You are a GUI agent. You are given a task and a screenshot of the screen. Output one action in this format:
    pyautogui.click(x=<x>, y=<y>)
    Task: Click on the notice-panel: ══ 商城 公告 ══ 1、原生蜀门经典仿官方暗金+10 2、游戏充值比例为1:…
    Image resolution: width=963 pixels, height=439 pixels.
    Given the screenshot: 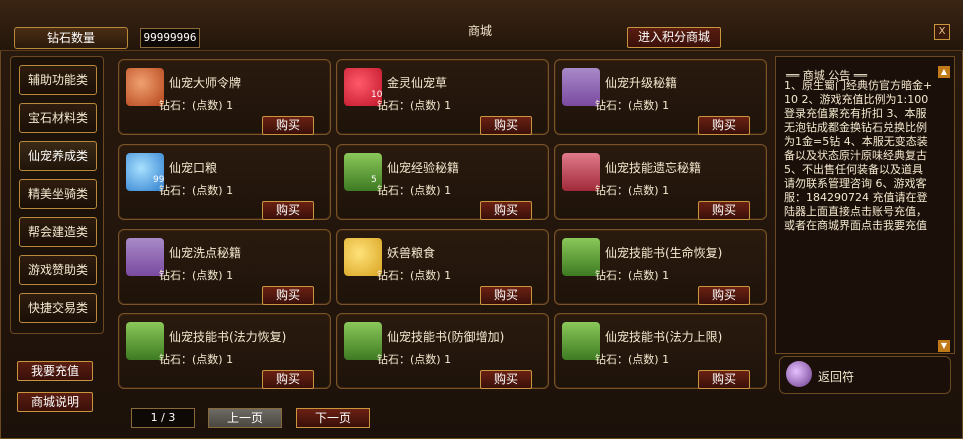 What is the action you would take?
    pyautogui.click(x=865, y=205)
    